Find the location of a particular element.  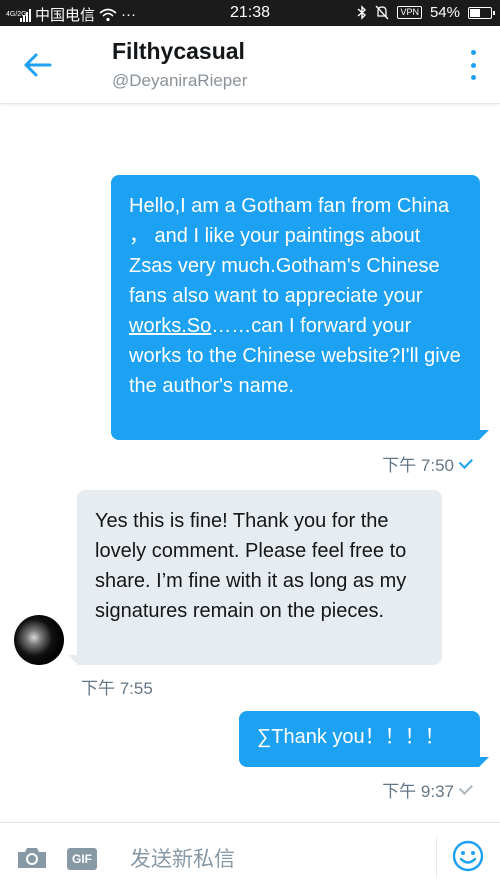

message-time: 下午 7:50 is located at coordinates (418, 465).